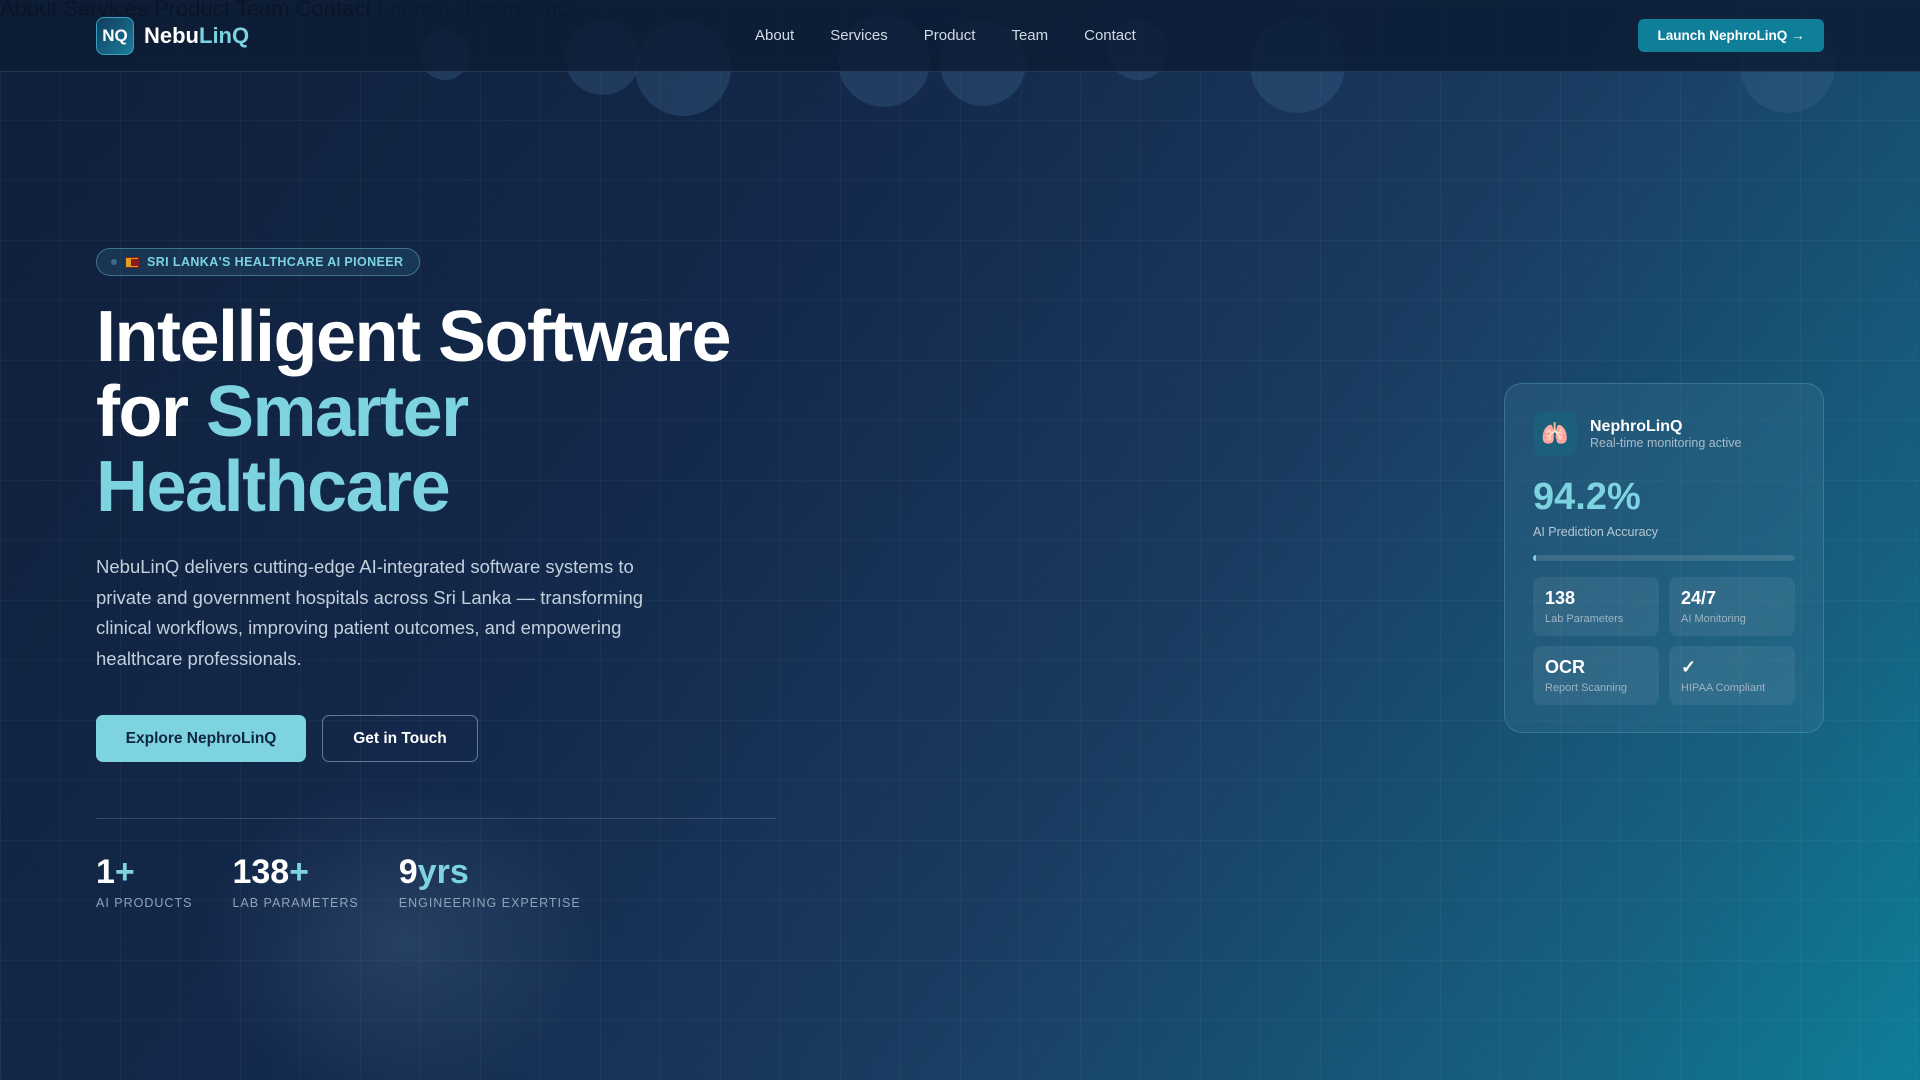 The width and height of the screenshot is (1920, 1080). What do you see at coordinates (1636, 426) in the screenshot?
I see `card-title: NephroLinQ` at bounding box center [1636, 426].